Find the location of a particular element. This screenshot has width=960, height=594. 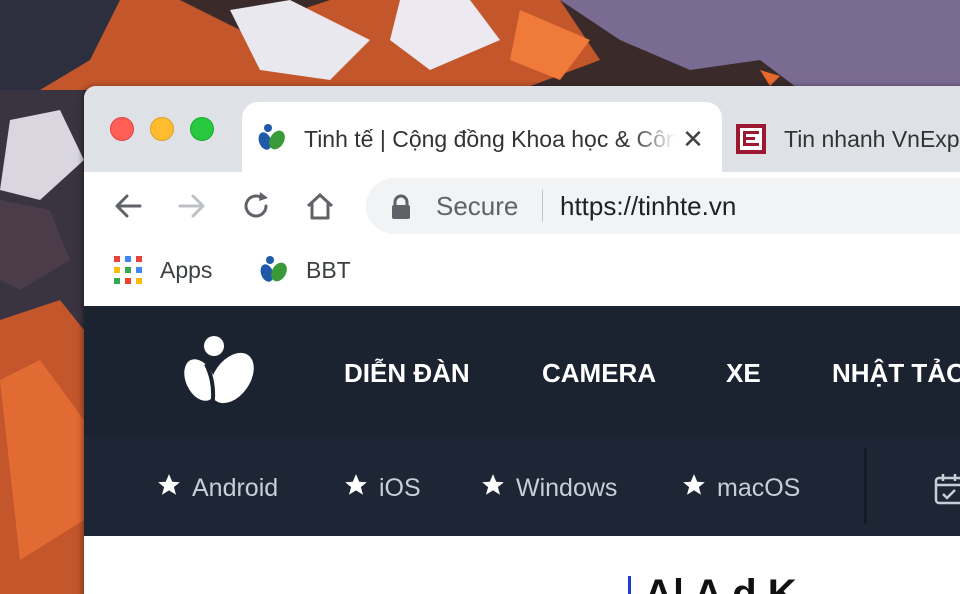

secure-label: Secure is located at coordinates (477, 206).